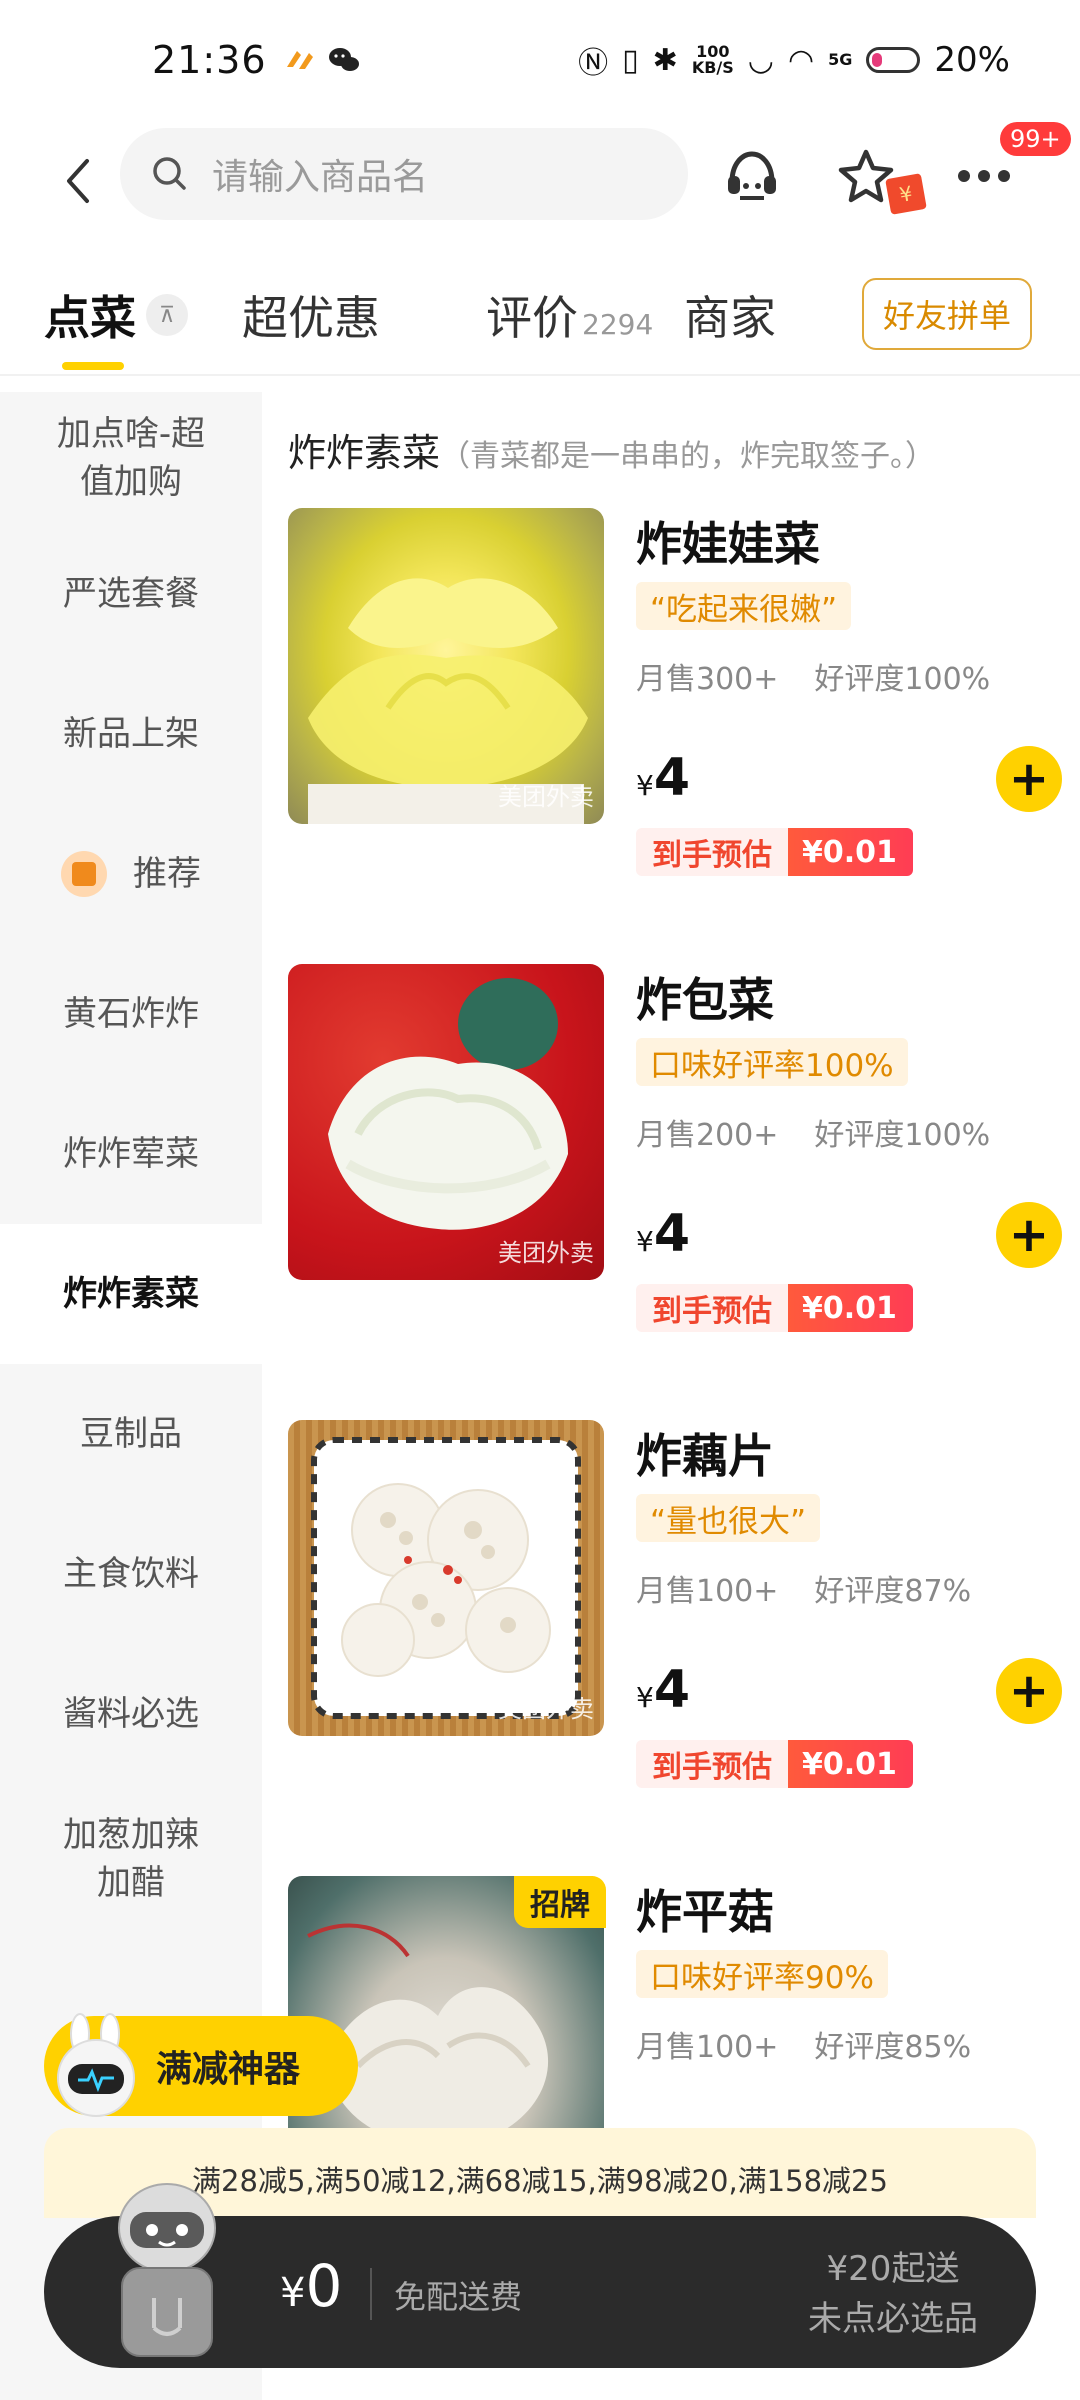 This screenshot has height=2400, width=1080. Describe the element at coordinates (131, 874) in the screenshot. I see `sidebar-item-recommend: 推荐` at that location.